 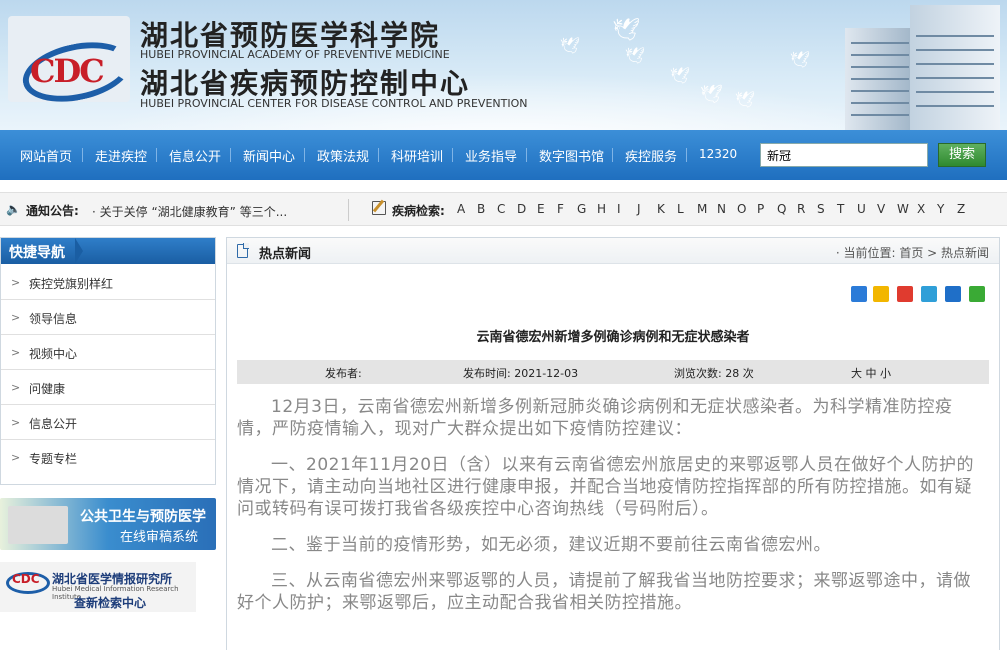 I want to click on disease-letter-a: A, so click(x=461, y=209).